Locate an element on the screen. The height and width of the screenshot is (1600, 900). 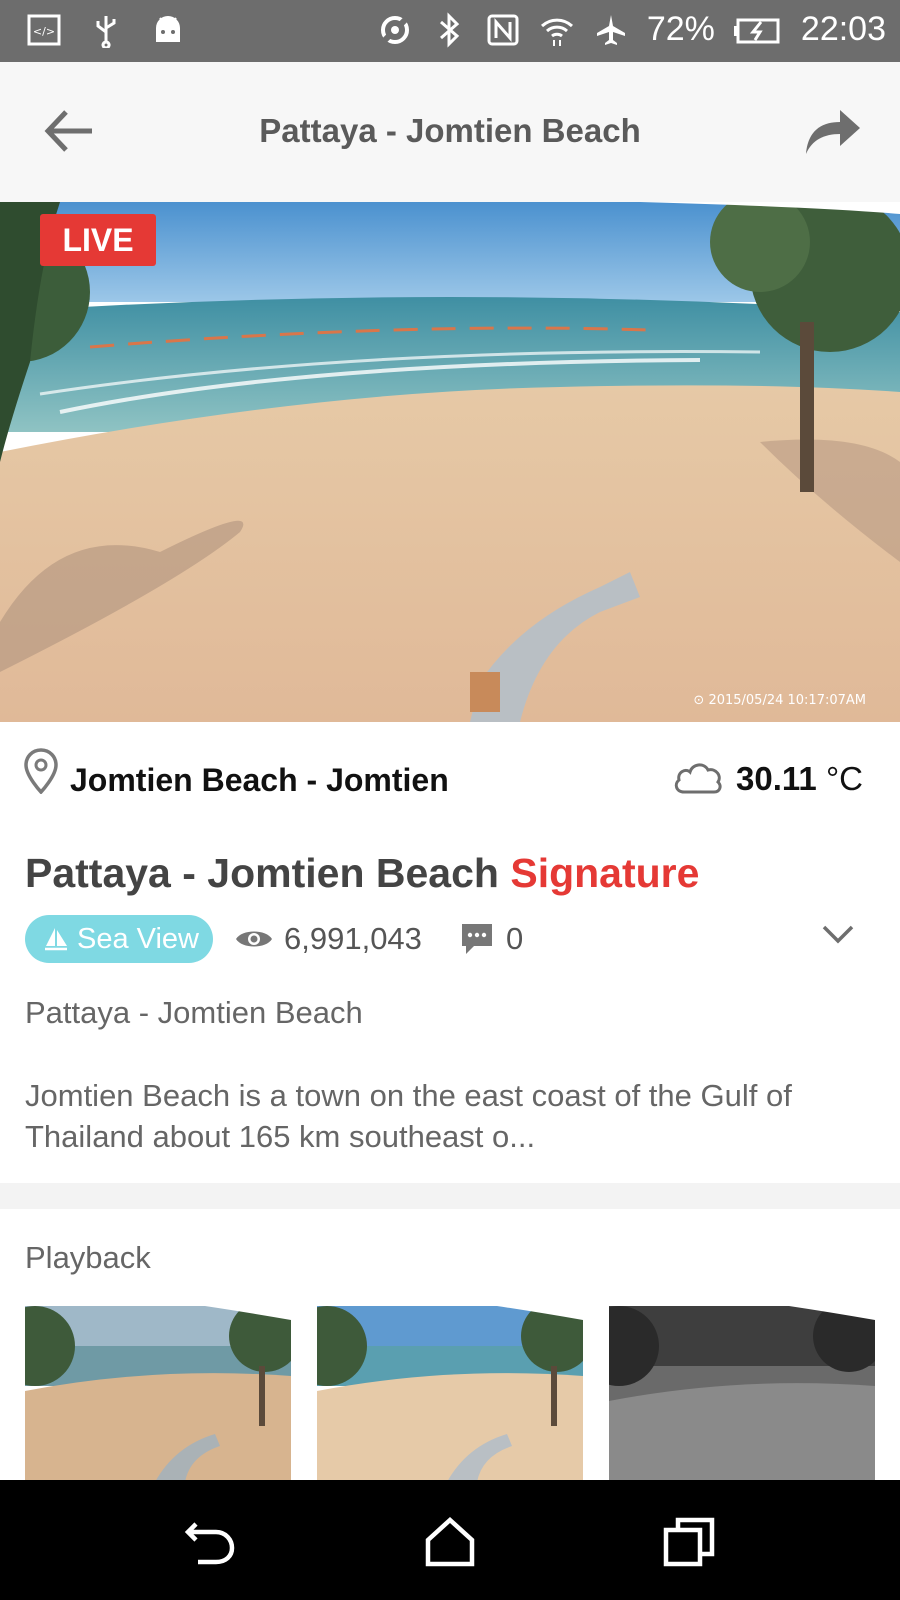
app-bar: Pattaya - Jomtien Beach is located at coordinates (450, 132).